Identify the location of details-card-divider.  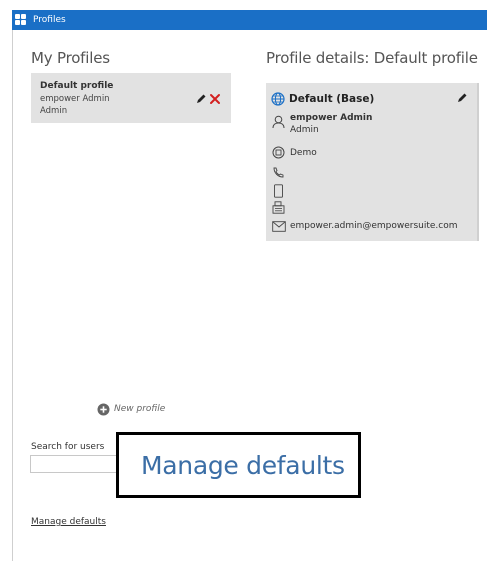
(478, 162).